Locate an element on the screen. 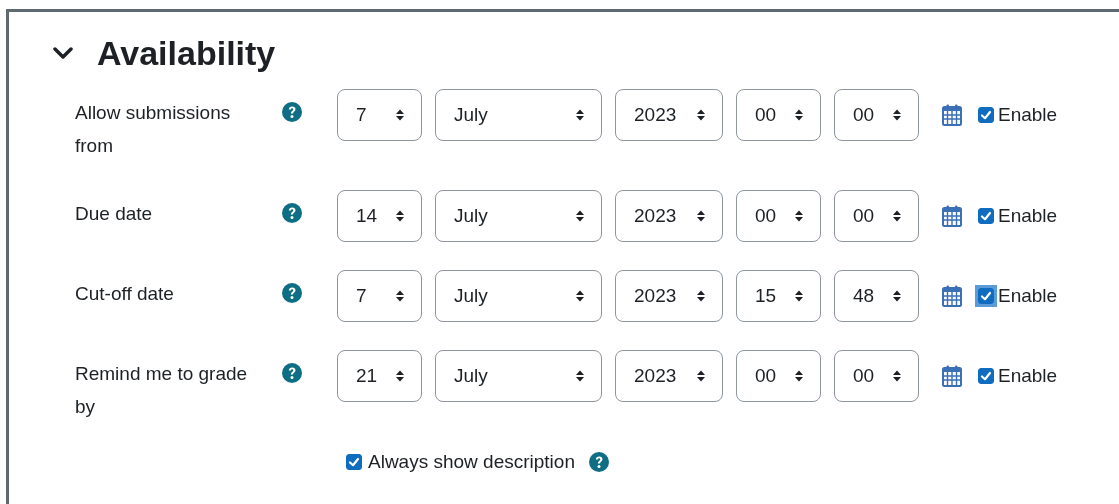 This screenshot has width=1119, height=504. minute-select: 48 is located at coordinates (876, 296).